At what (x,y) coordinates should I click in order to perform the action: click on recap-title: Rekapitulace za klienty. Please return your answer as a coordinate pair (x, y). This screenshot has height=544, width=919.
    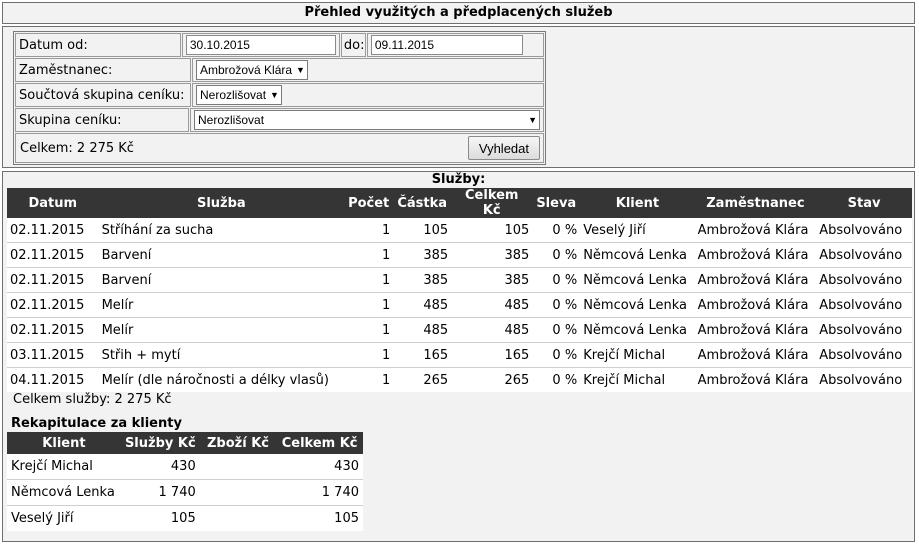
    Looking at the image, I should click on (96, 423).